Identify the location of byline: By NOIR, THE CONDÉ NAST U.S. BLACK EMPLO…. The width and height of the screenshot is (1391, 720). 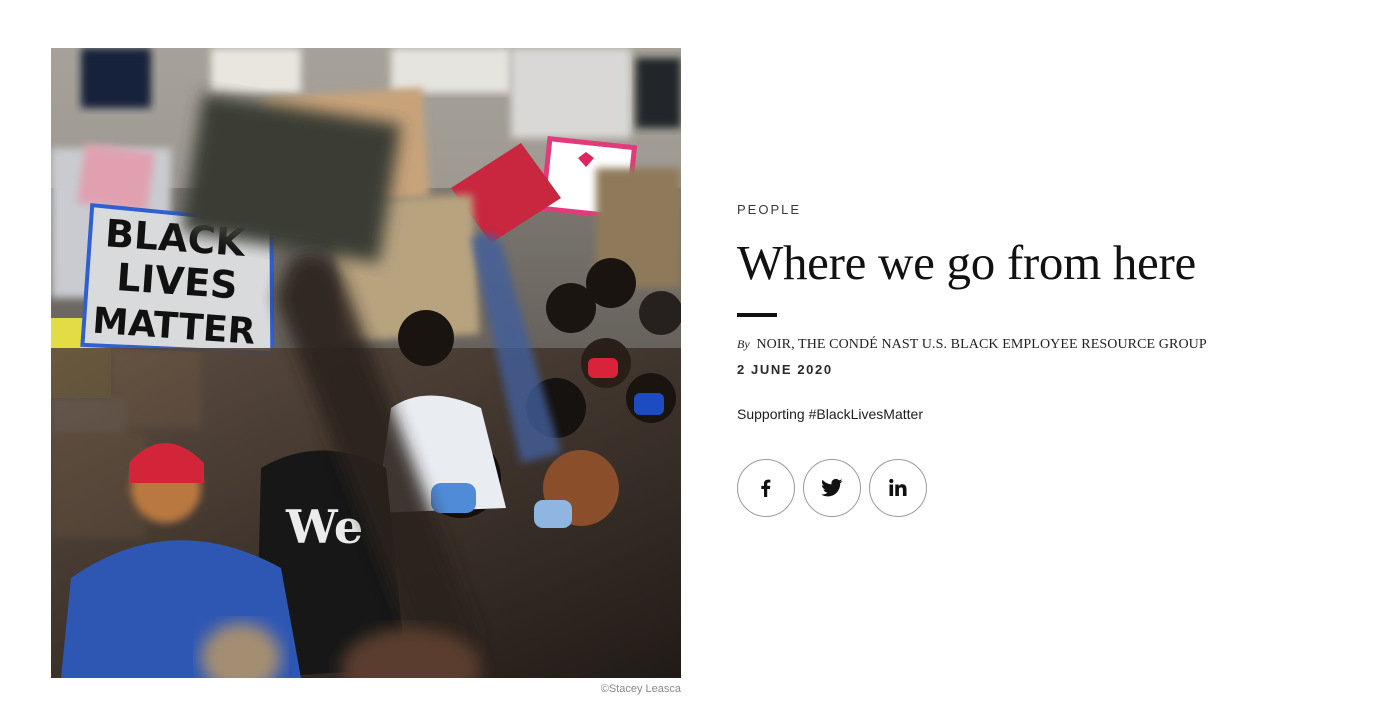
(1037, 344).